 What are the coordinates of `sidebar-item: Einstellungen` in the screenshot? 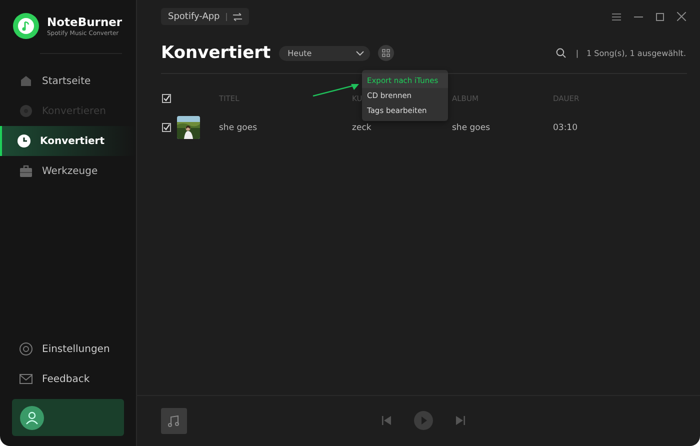 It's located at (68, 349).